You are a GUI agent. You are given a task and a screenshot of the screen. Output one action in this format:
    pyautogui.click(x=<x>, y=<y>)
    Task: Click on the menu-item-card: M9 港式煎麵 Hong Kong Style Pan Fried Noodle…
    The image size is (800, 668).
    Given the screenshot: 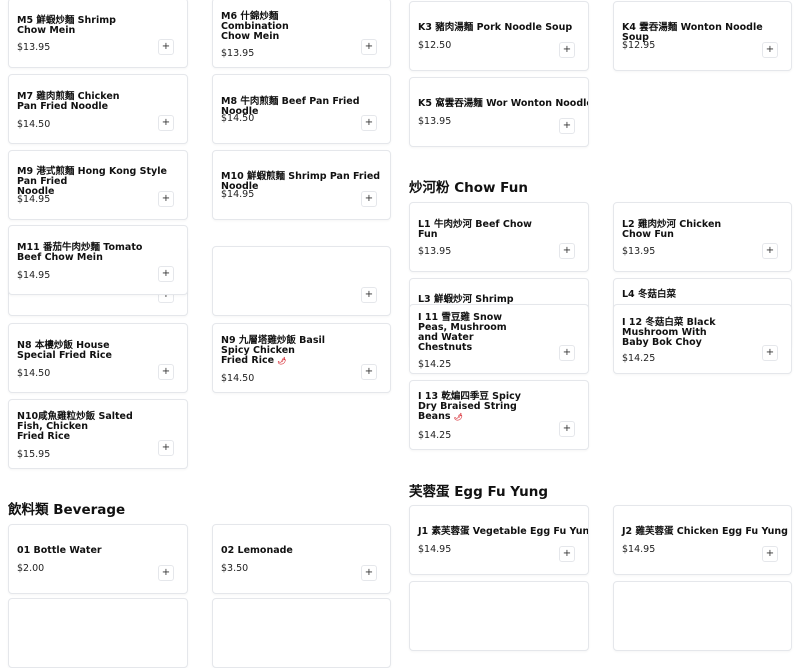 What is the action you would take?
    pyautogui.click(x=98, y=185)
    